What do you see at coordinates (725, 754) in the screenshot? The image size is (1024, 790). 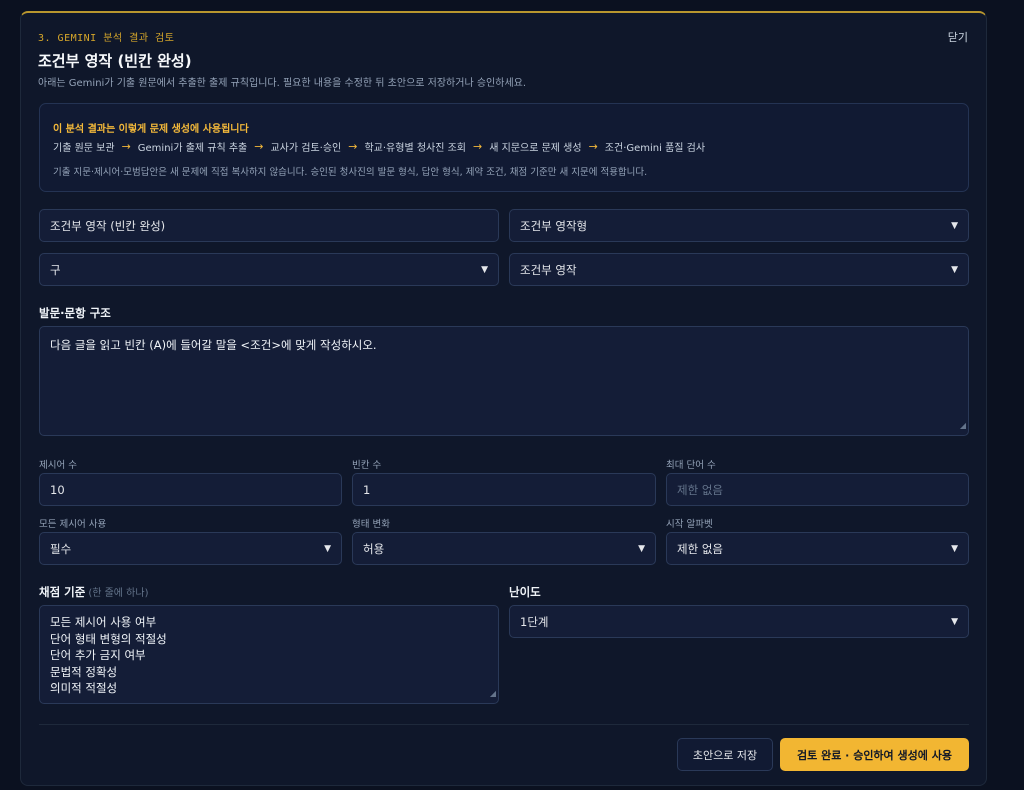 I see `save-draft-button: 초안으로 저장` at bounding box center [725, 754].